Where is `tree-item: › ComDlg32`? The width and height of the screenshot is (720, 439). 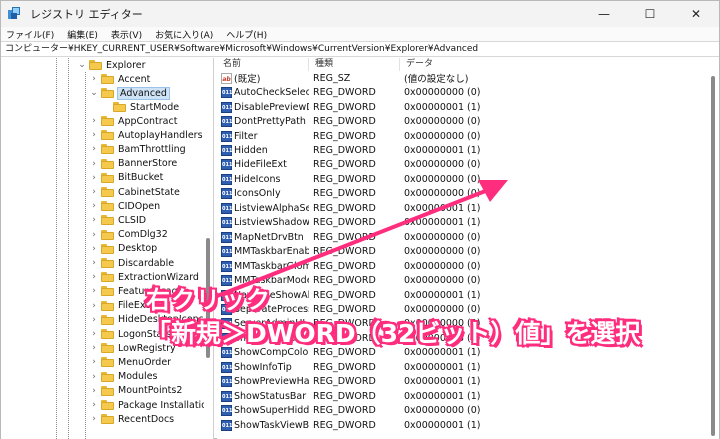 tree-item: › ComDlg32 is located at coordinates (128, 235).